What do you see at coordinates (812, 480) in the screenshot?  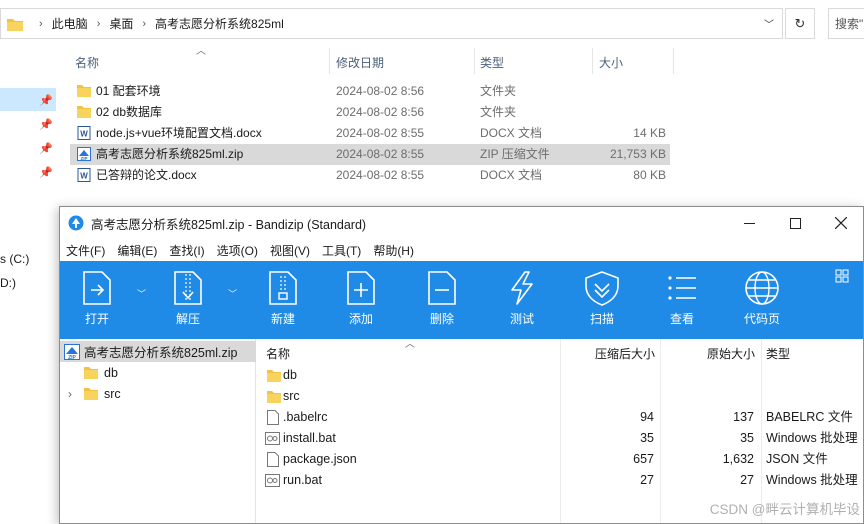 I see `item-type: Windows 批处理` at bounding box center [812, 480].